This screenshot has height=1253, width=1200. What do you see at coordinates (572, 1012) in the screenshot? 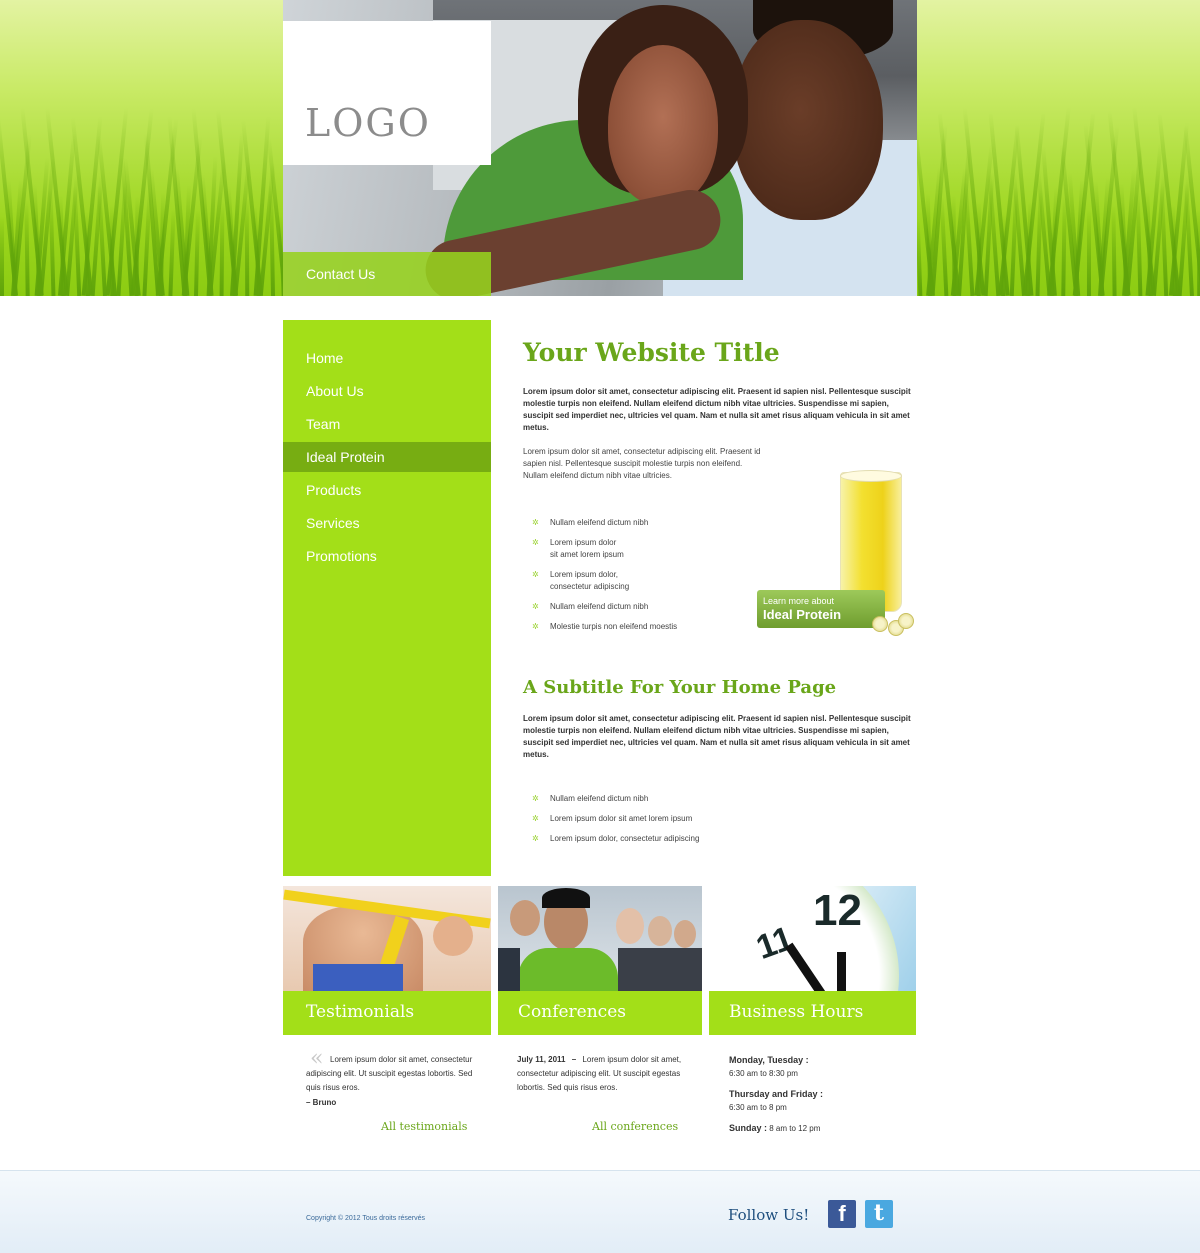
I see `conferences-title: Conferences` at bounding box center [572, 1012].